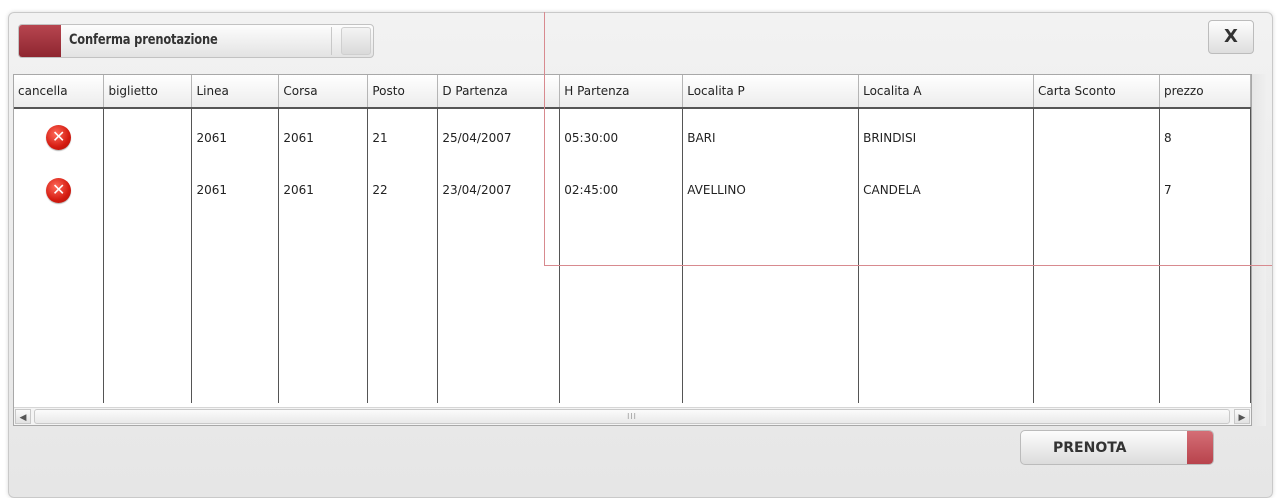 This screenshot has height=498, width=1281. I want to click on cell-d-partenza: 25/04/2007, so click(499, 137).